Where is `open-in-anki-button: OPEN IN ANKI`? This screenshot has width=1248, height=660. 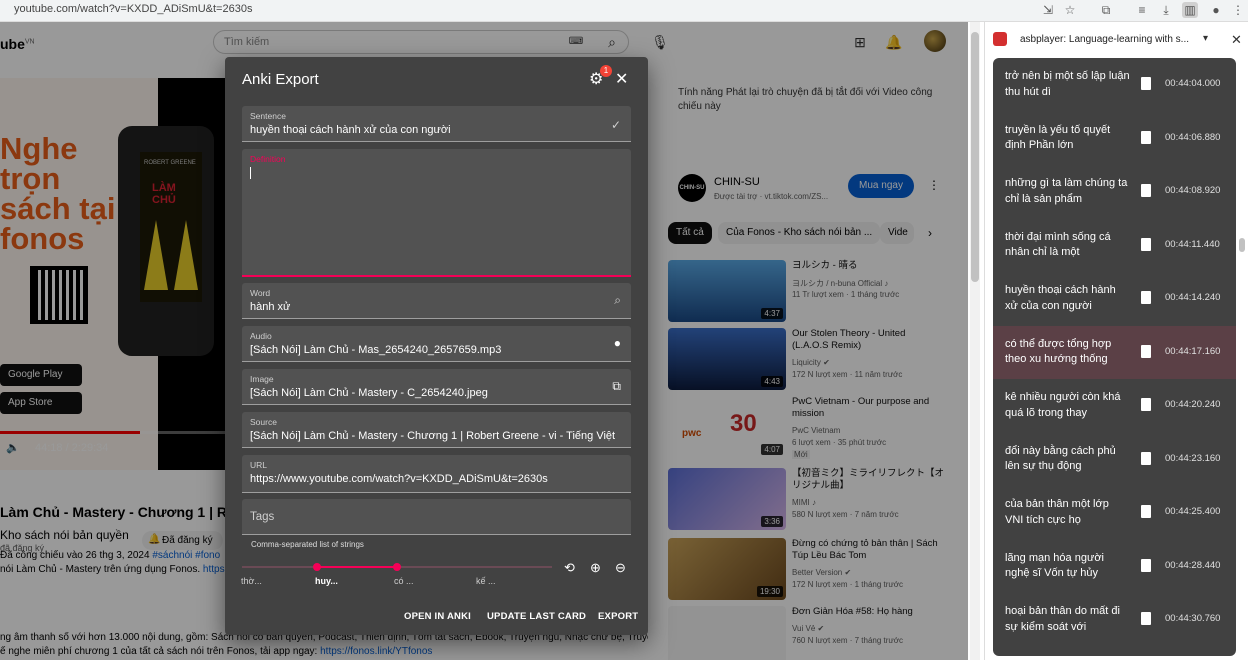 open-in-anki-button: OPEN IN ANKI is located at coordinates (437, 616).